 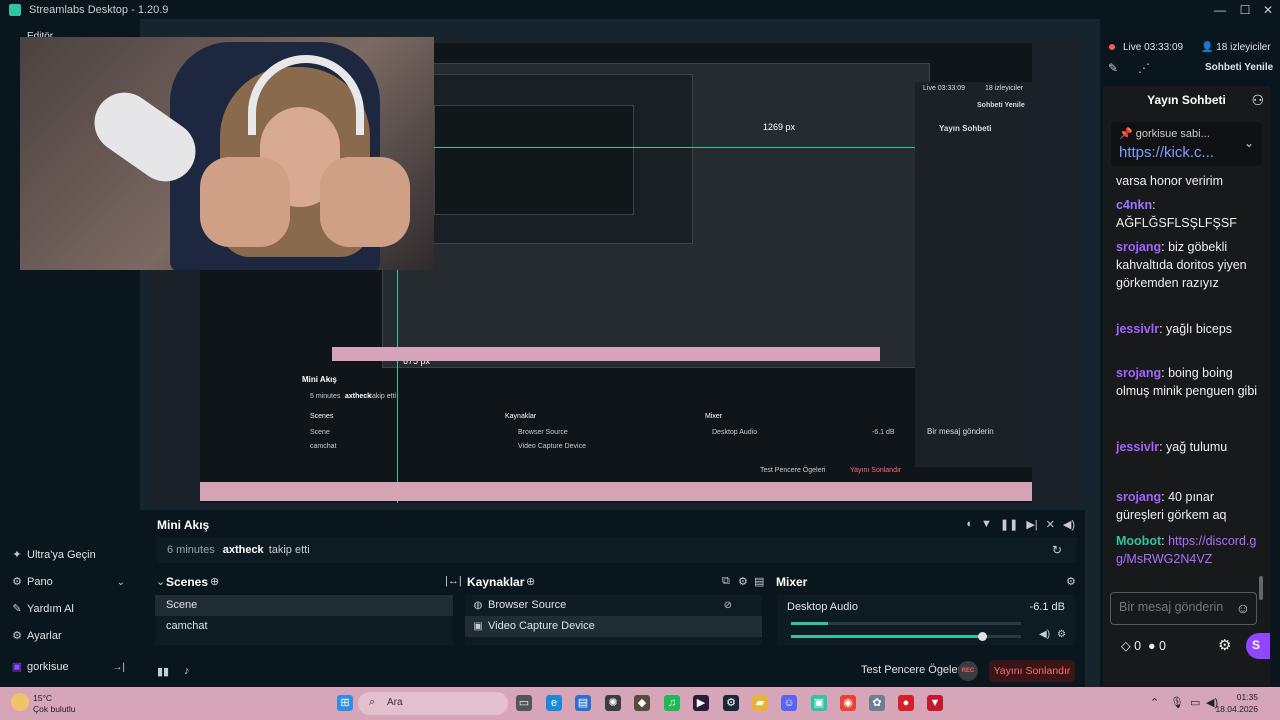 What do you see at coordinates (17, 636) in the screenshot?
I see `gear-icon: ⚙` at bounding box center [17, 636].